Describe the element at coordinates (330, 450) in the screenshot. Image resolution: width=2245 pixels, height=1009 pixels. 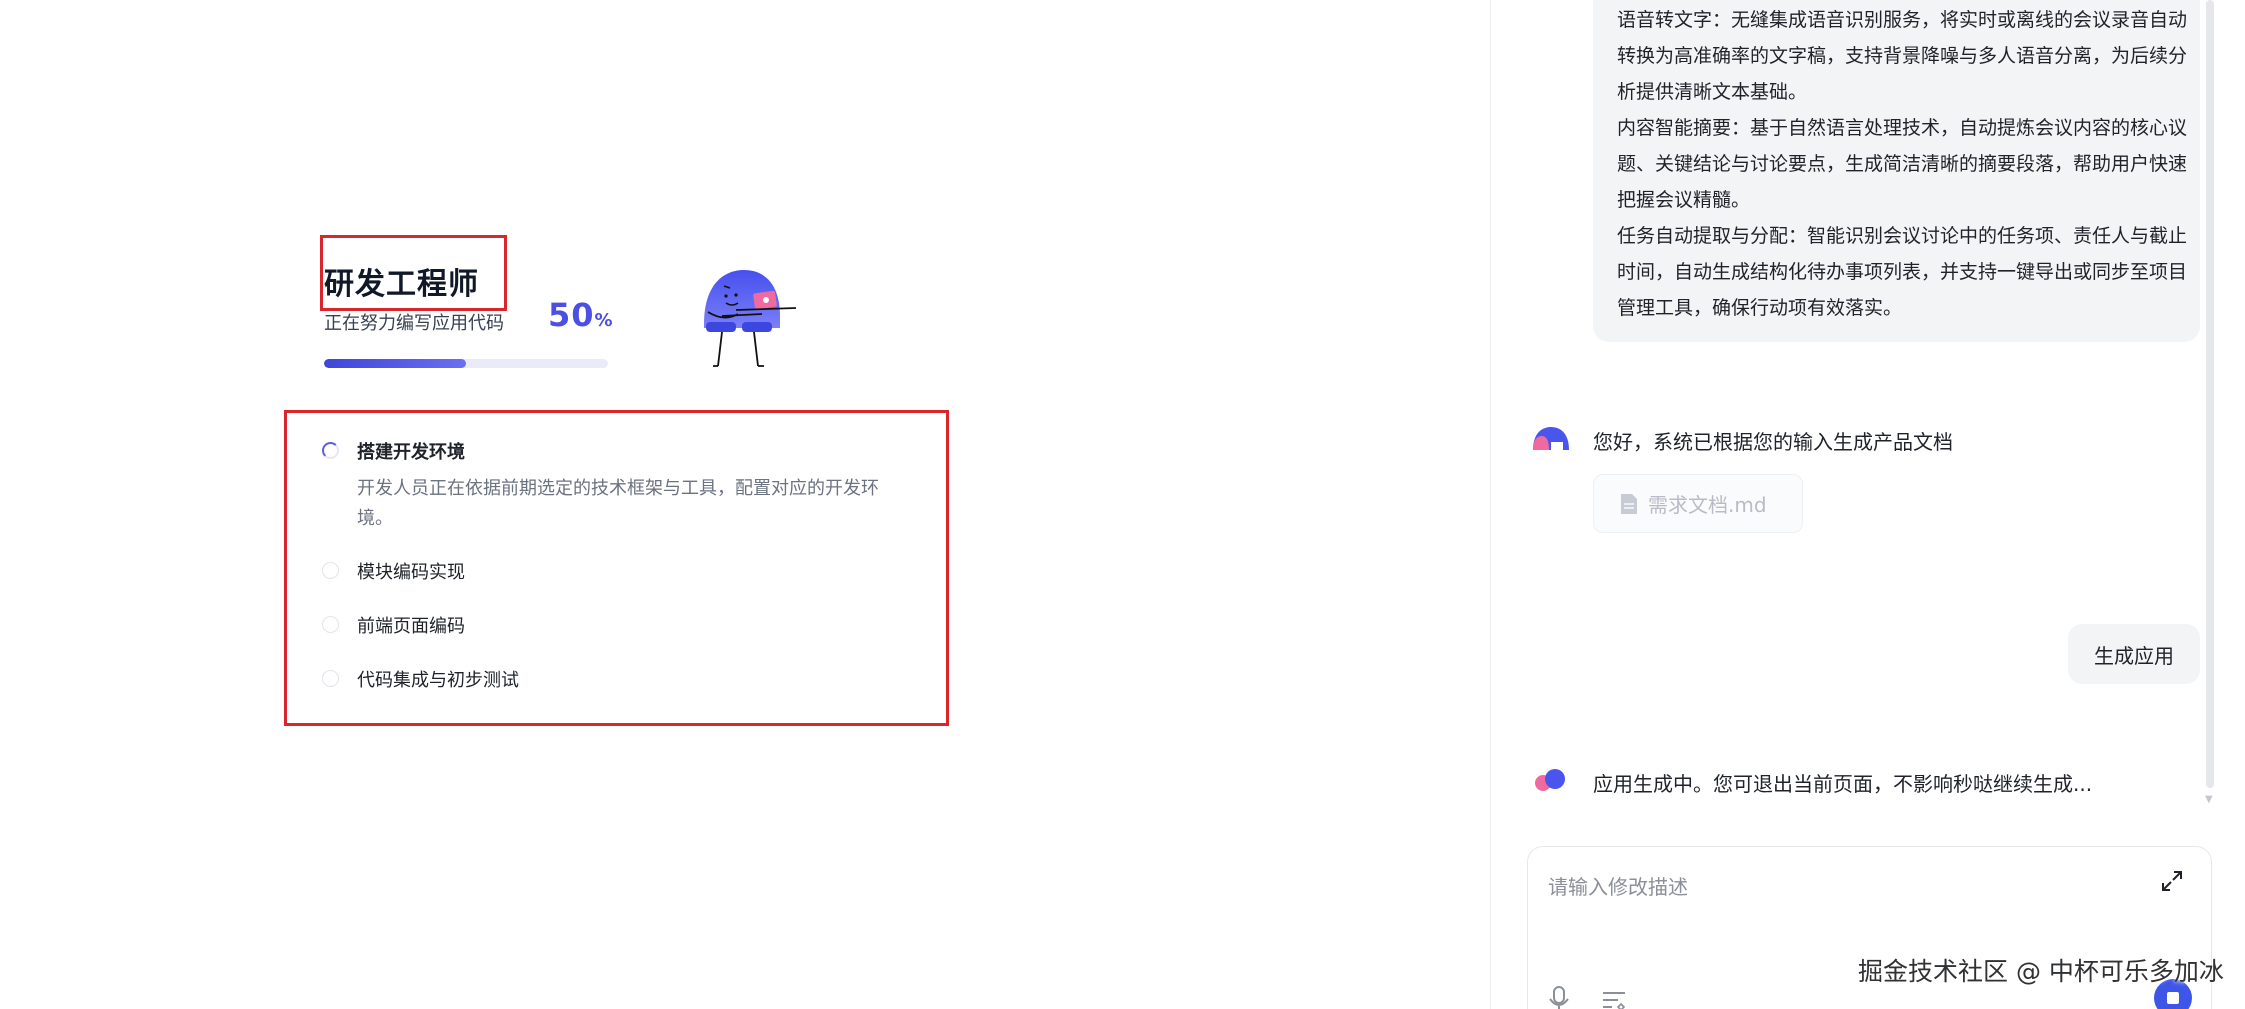
I see `spinner-icon` at that location.